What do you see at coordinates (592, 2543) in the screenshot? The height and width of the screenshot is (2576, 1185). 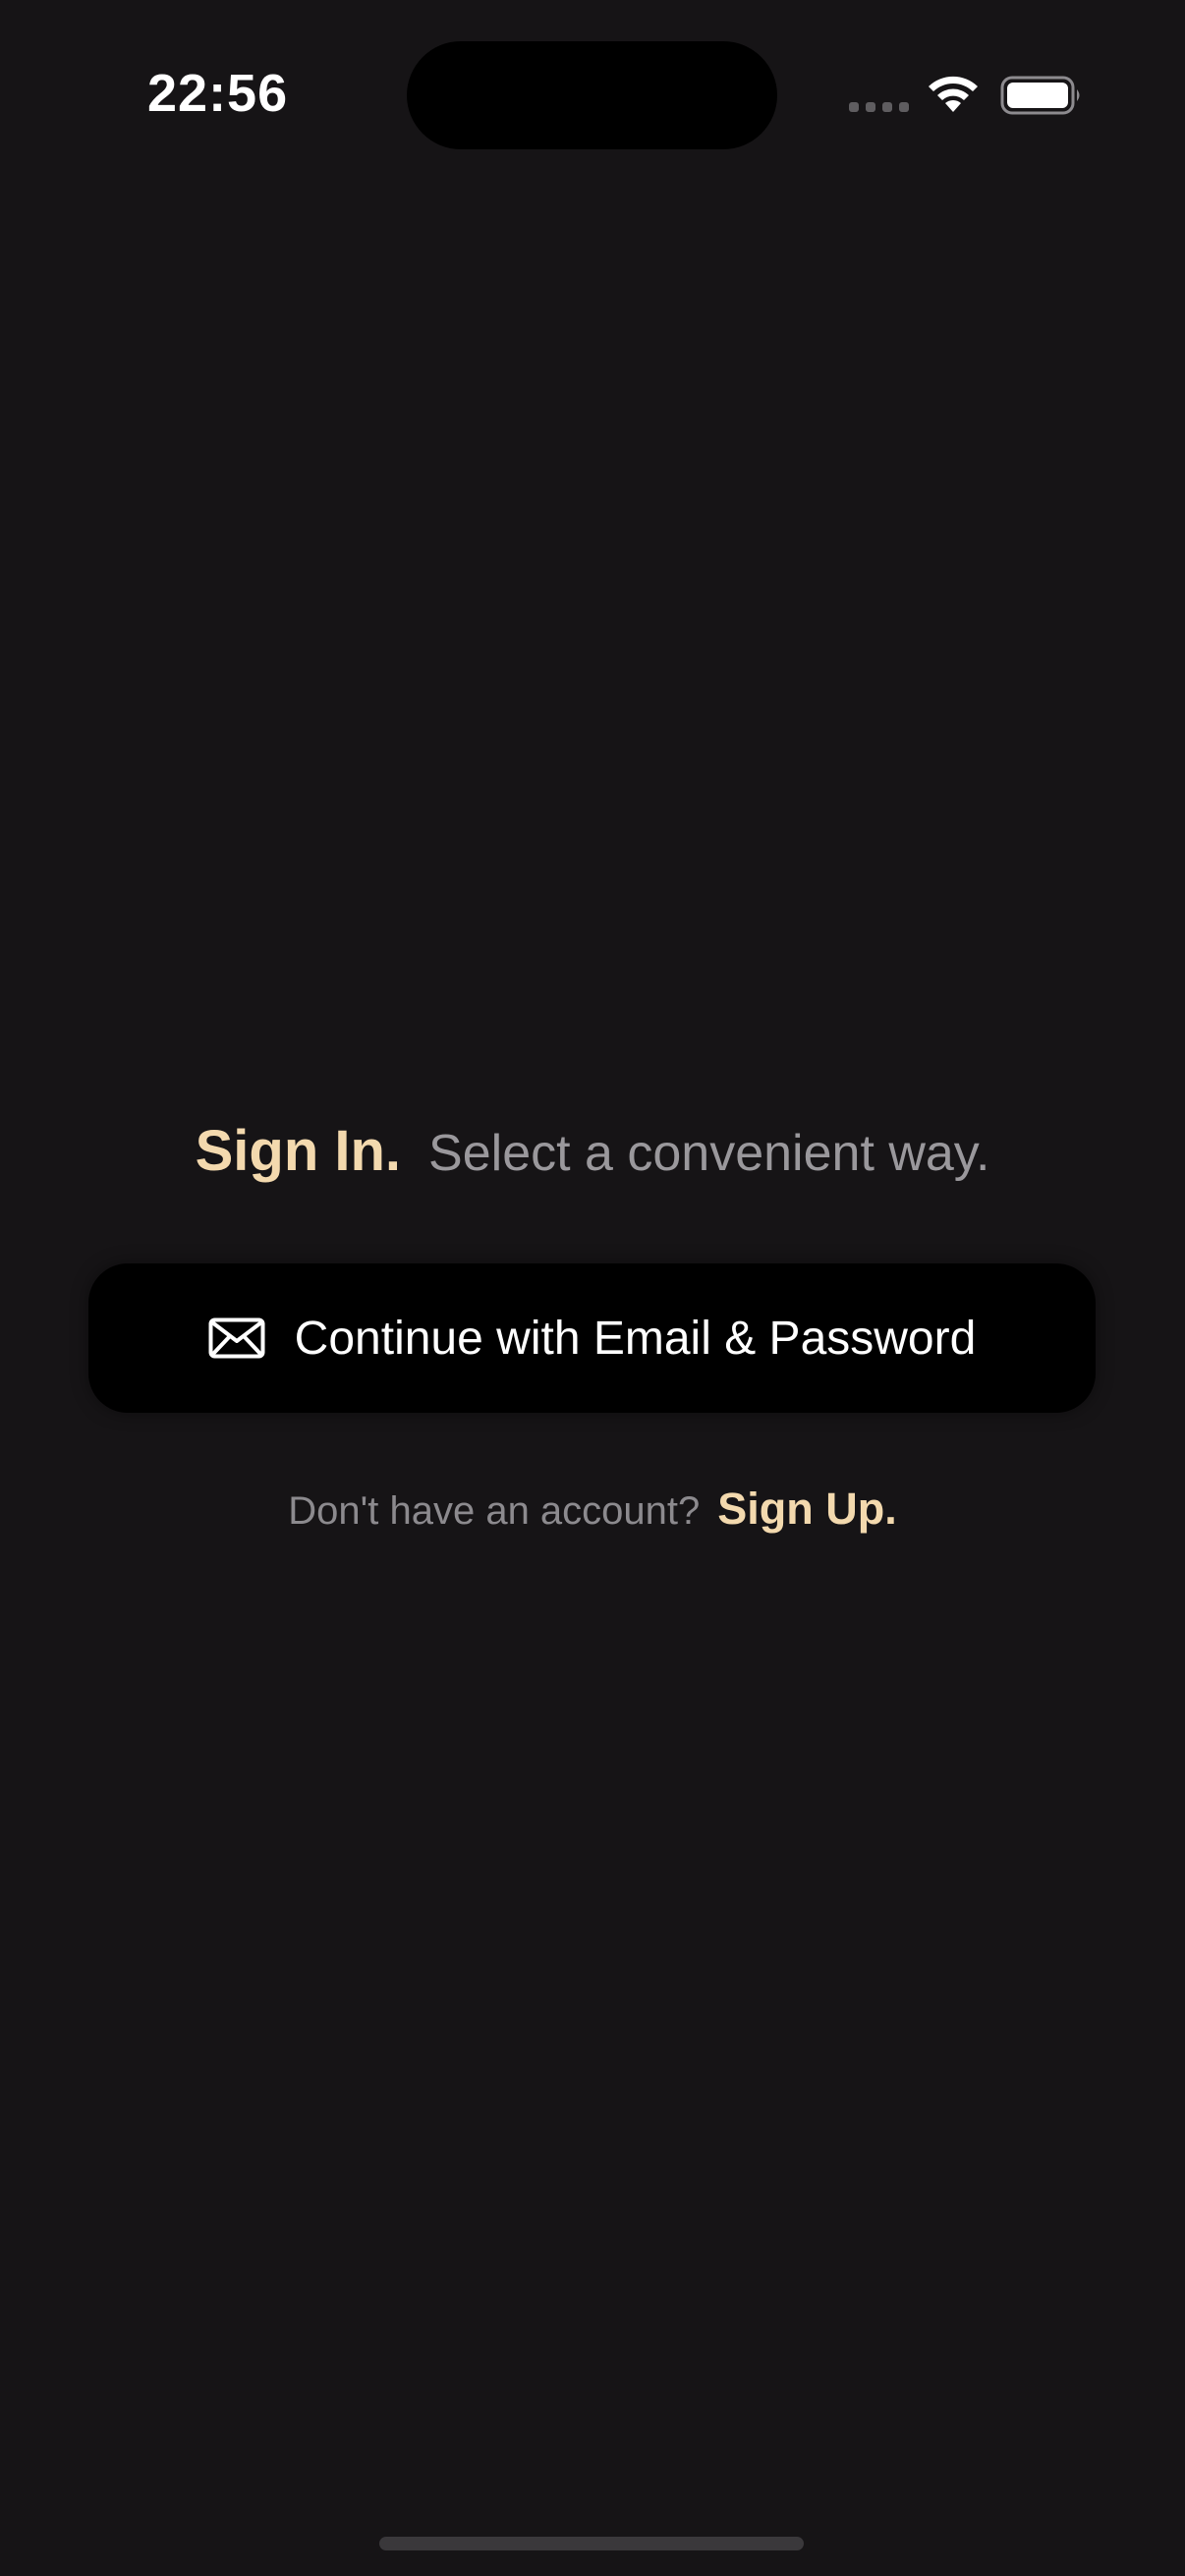 I see `home-indicator` at bounding box center [592, 2543].